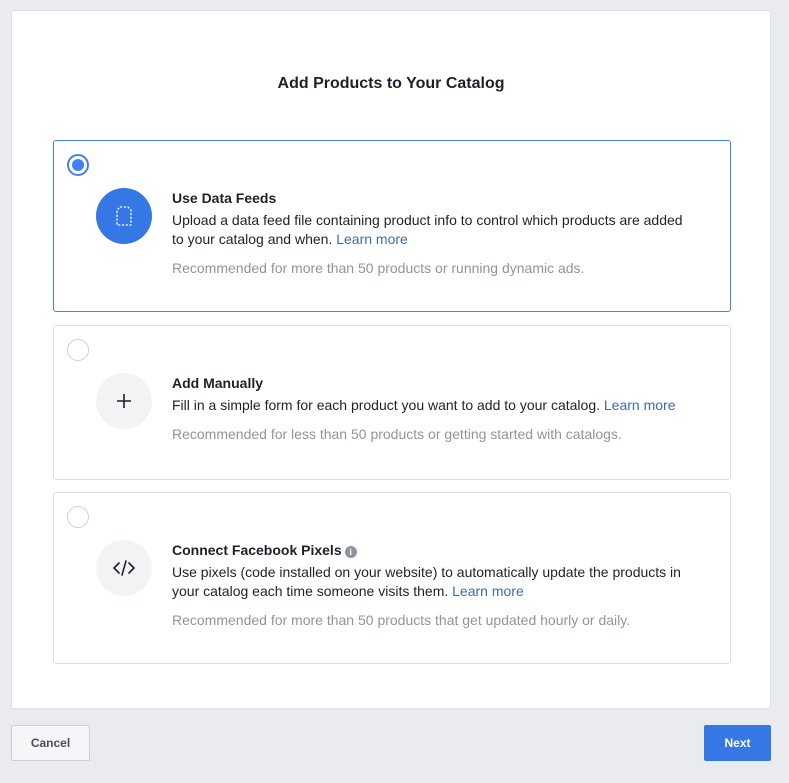 The height and width of the screenshot is (783, 789). What do you see at coordinates (434, 550) in the screenshot?
I see `option-title: Connect Facebook Pixels i` at bounding box center [434, 550].